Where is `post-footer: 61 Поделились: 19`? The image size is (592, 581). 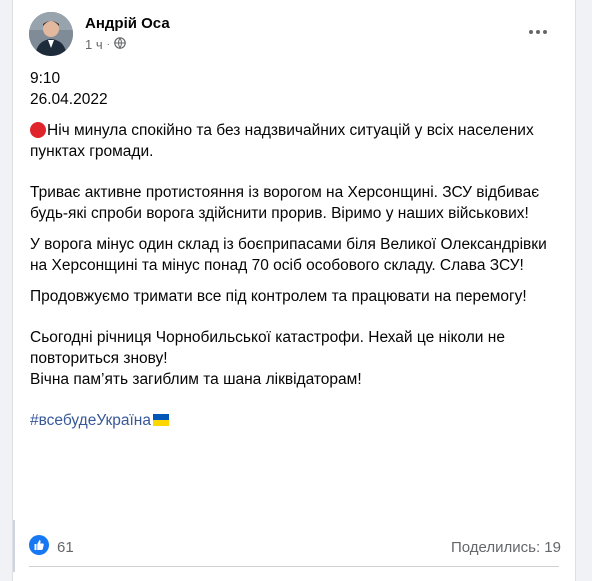 post-footer: 61 Поделились: 19 is located at coordinates (295, 547).